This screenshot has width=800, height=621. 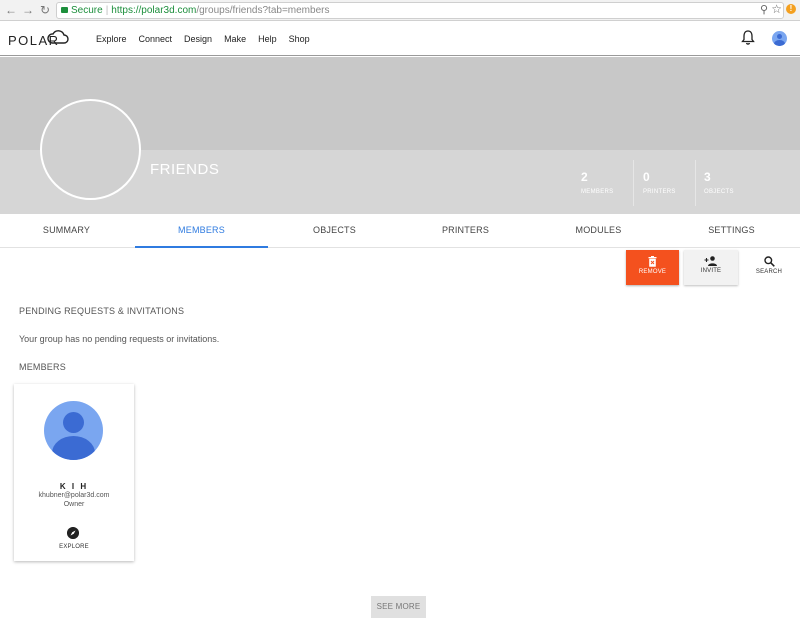 I want to click on compass-icon, so click(x=73, y=533).